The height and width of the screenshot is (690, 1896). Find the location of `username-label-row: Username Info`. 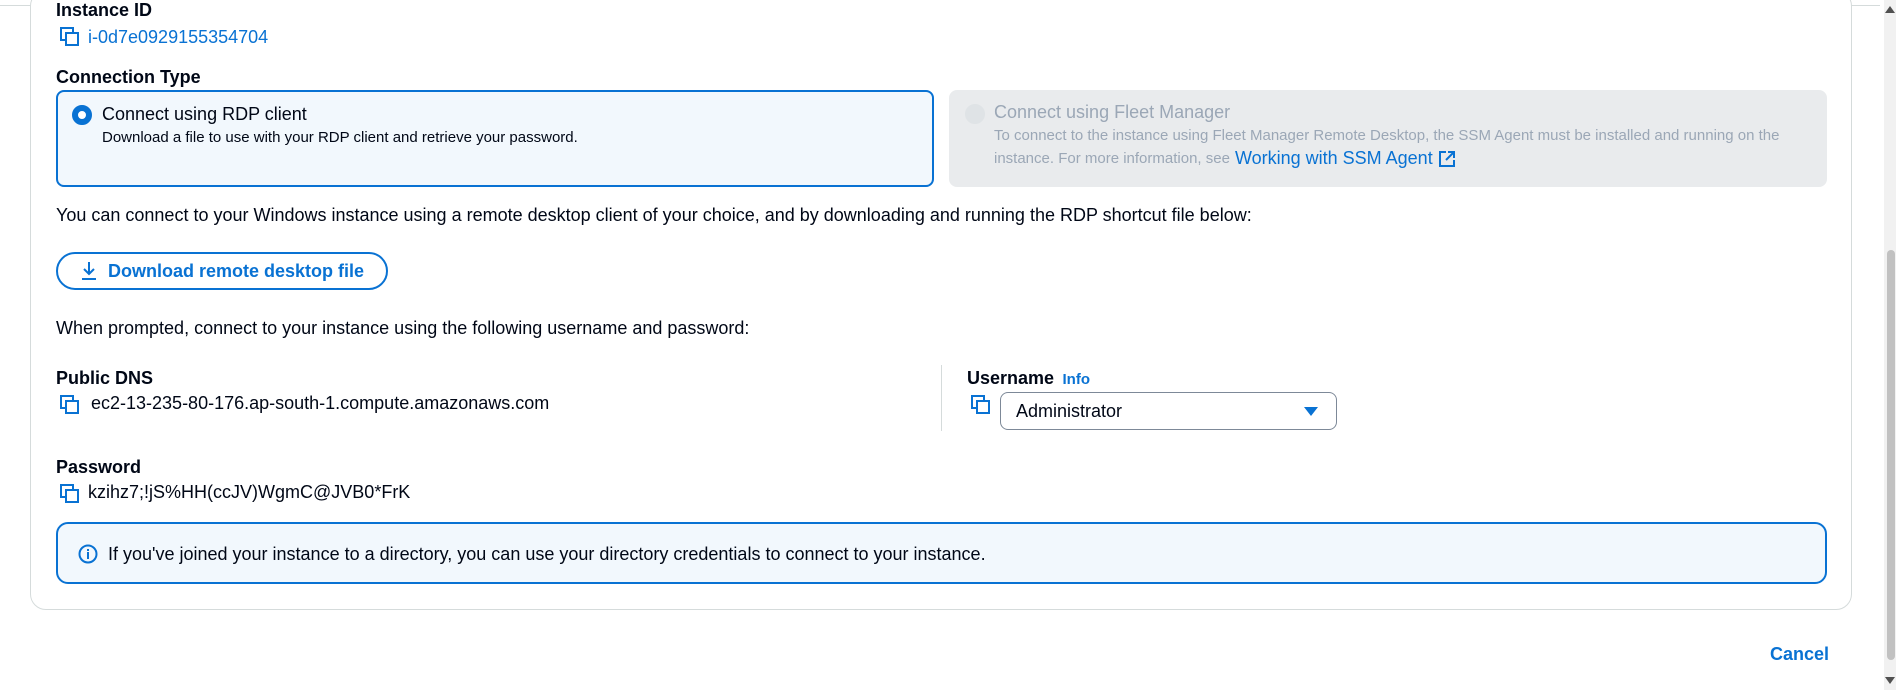

username-label-row: Username Info is located at coordinates (1028, 378).